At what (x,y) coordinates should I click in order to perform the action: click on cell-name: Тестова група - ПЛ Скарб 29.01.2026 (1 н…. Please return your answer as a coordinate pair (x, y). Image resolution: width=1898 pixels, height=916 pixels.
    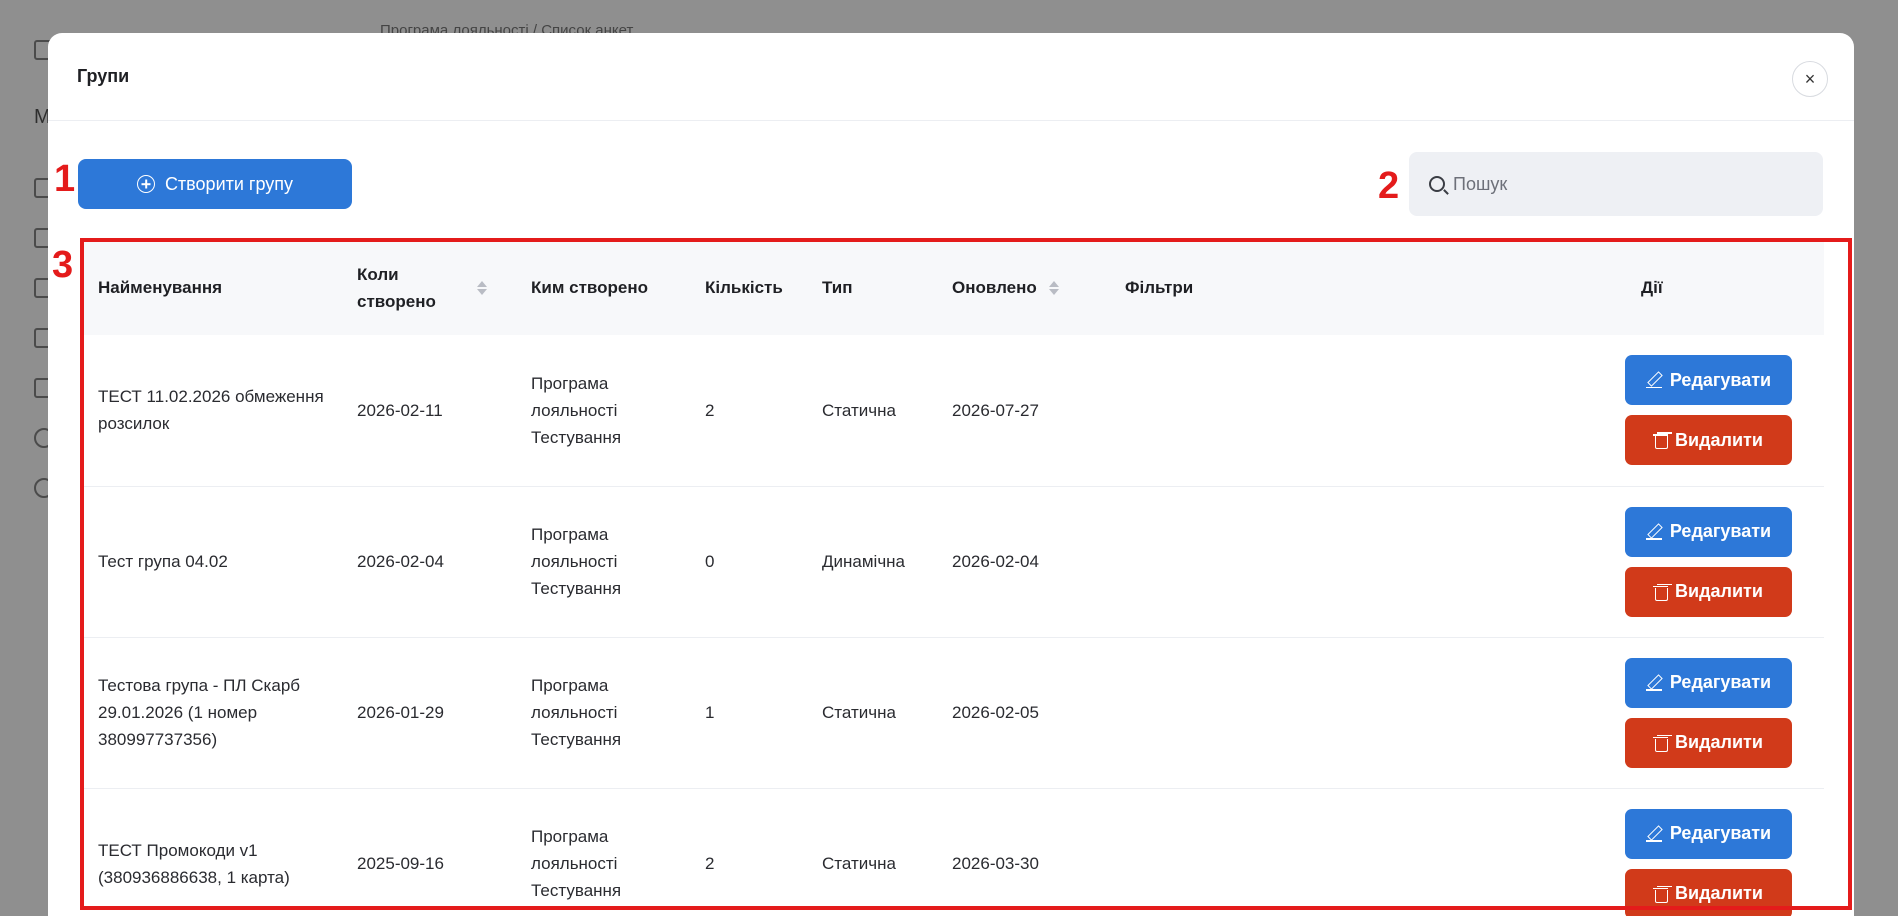
    Looking at the image, I should click on (199, 712).